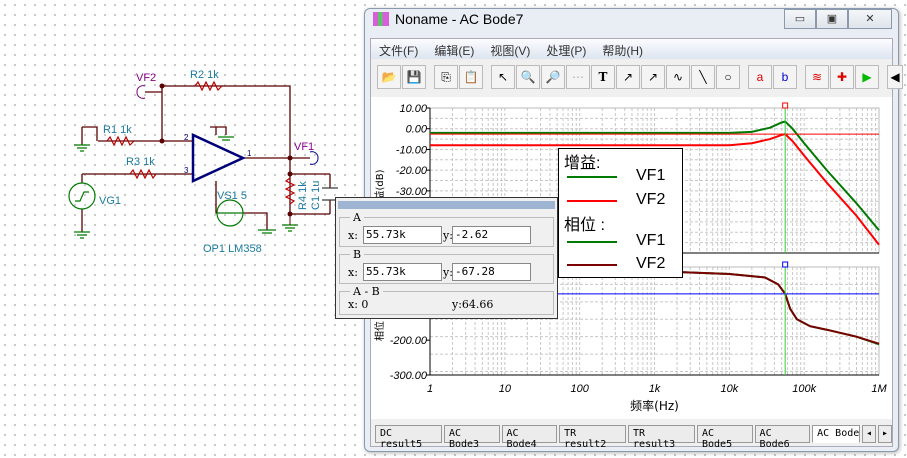 The height and width of the screenshot is (458, 907). Describe the element at coordinates (412, 150) in the screenshot. I see `y-tick-label: -10.00` at that location.